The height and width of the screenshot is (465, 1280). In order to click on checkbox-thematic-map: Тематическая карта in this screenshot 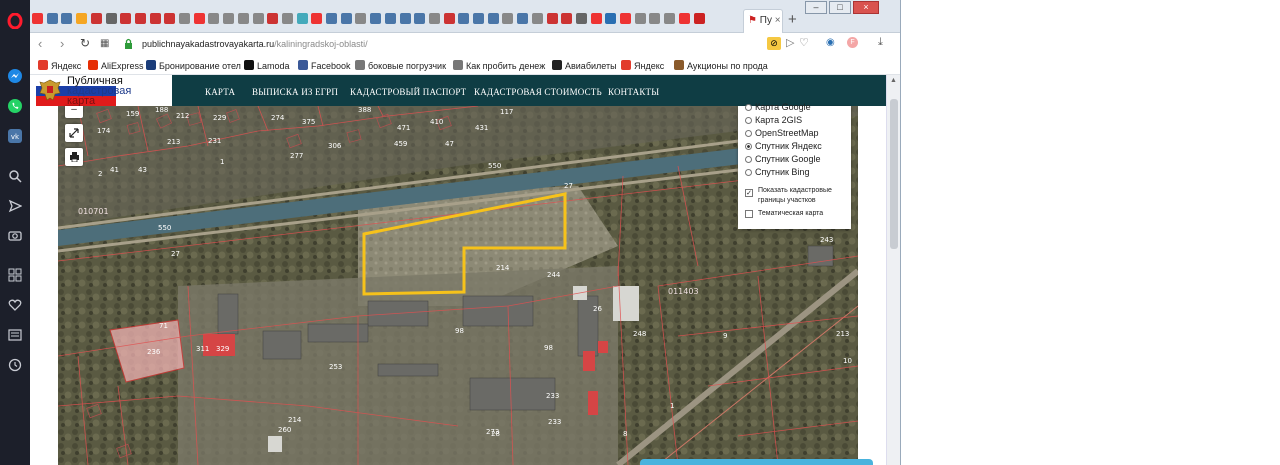, I will do `click(784, 214)`.